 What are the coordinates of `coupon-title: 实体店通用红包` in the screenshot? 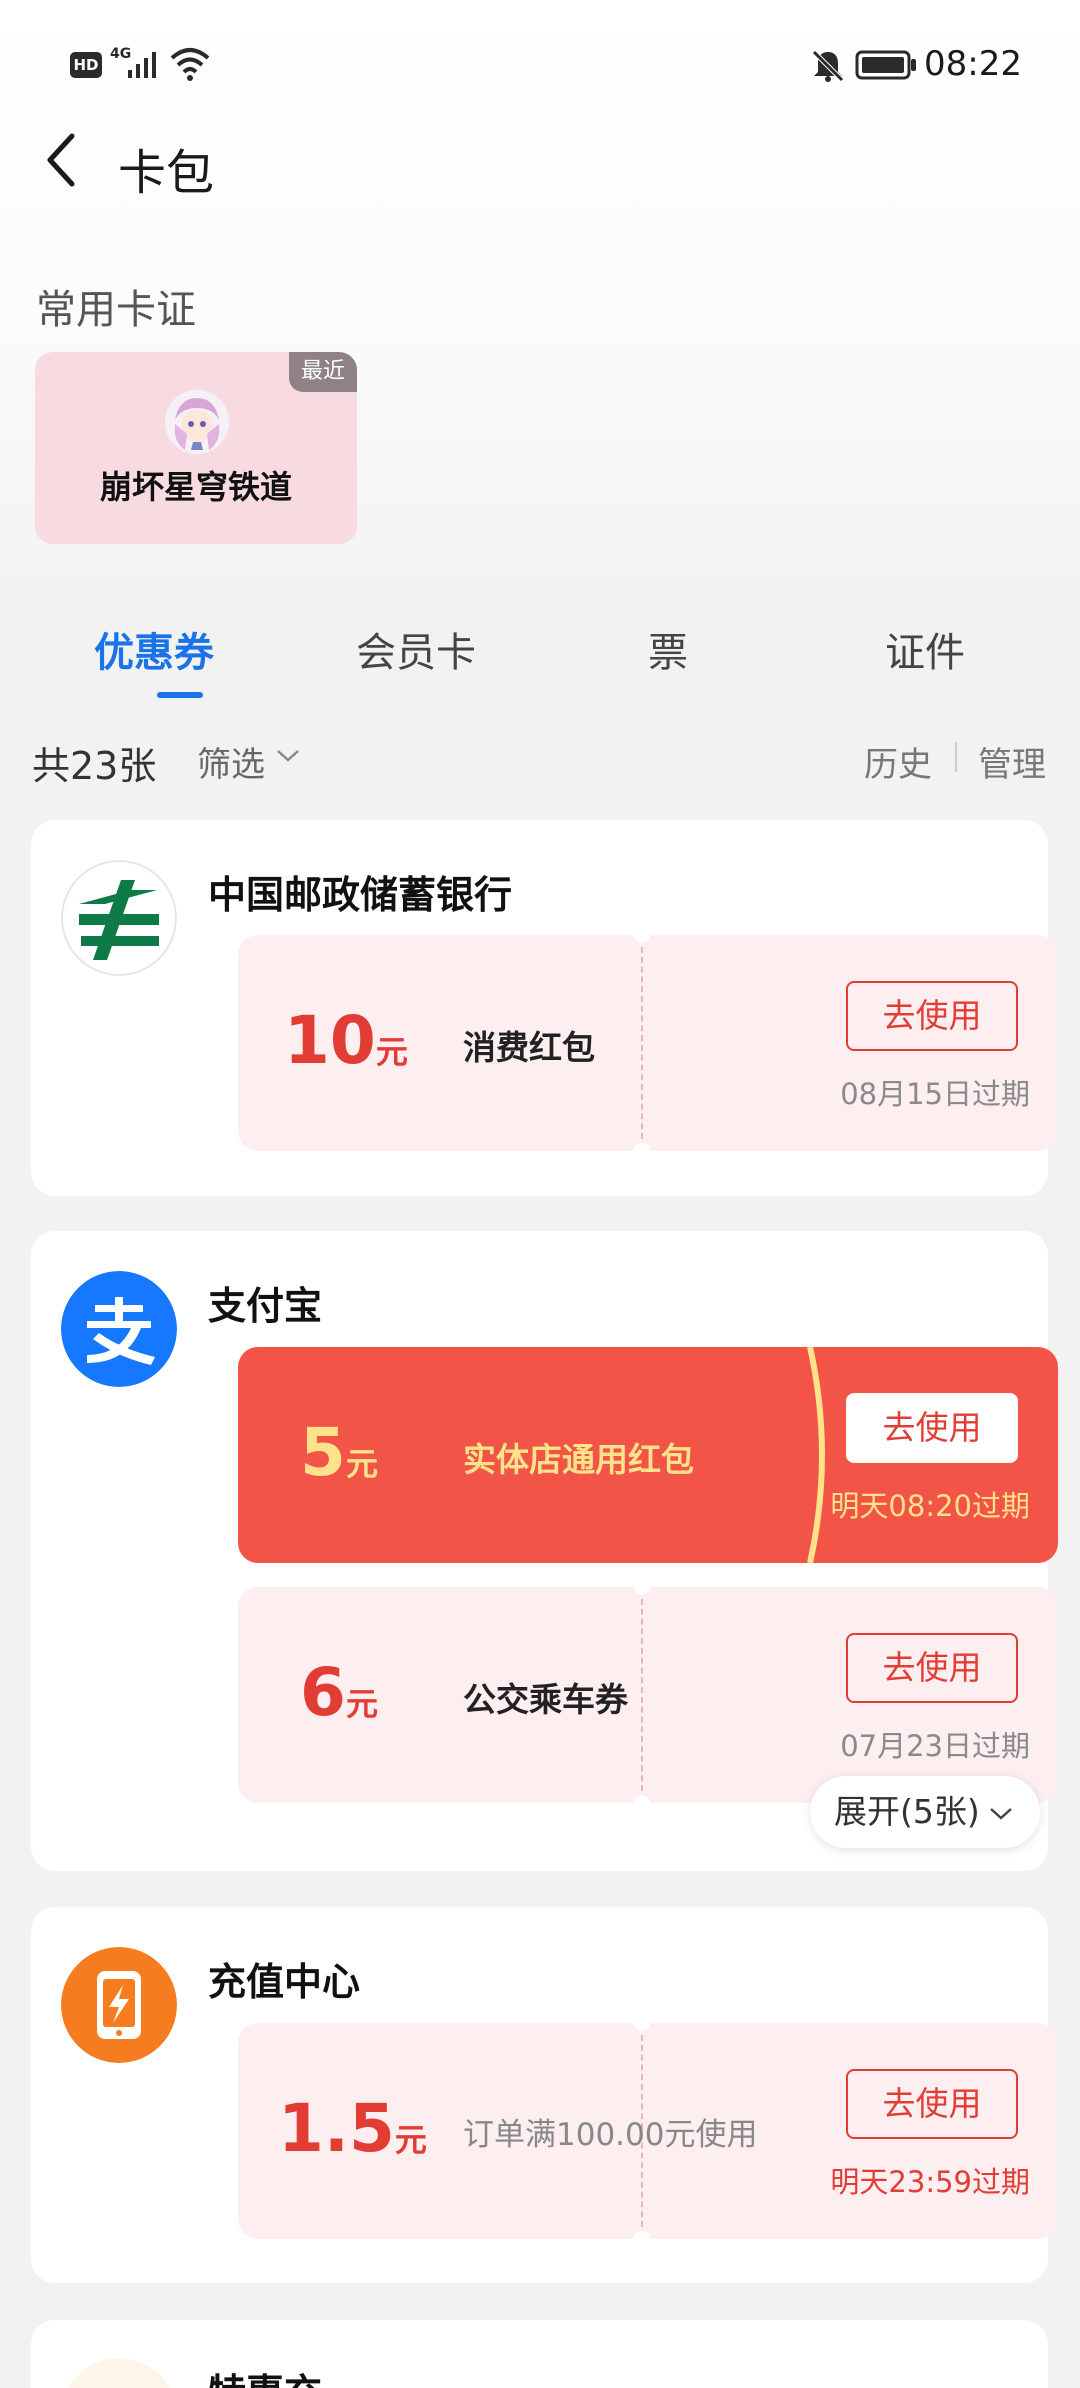 It's located at (578, 1459).